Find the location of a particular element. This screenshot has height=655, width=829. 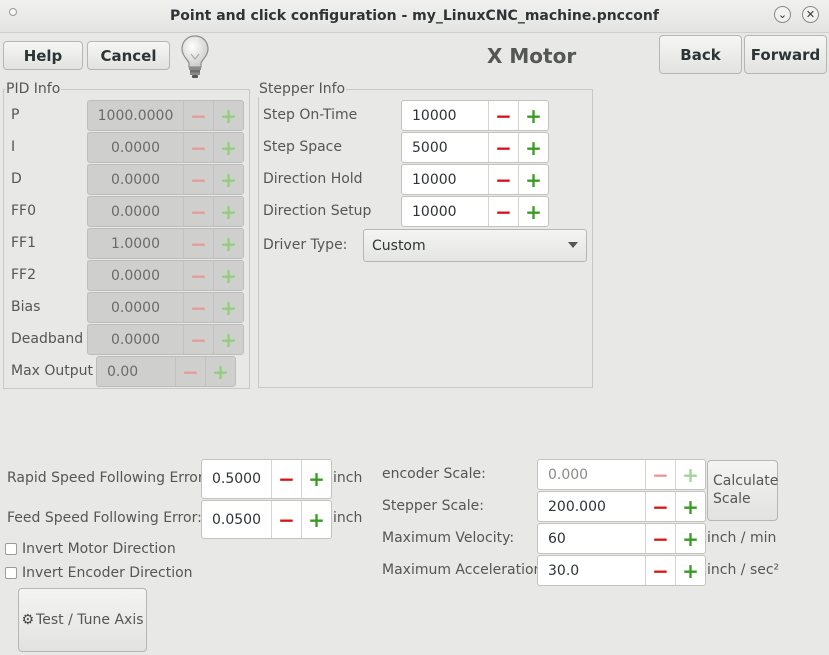

calculate-scale-button: Calculate Scale is located at coordinates (742, 490).